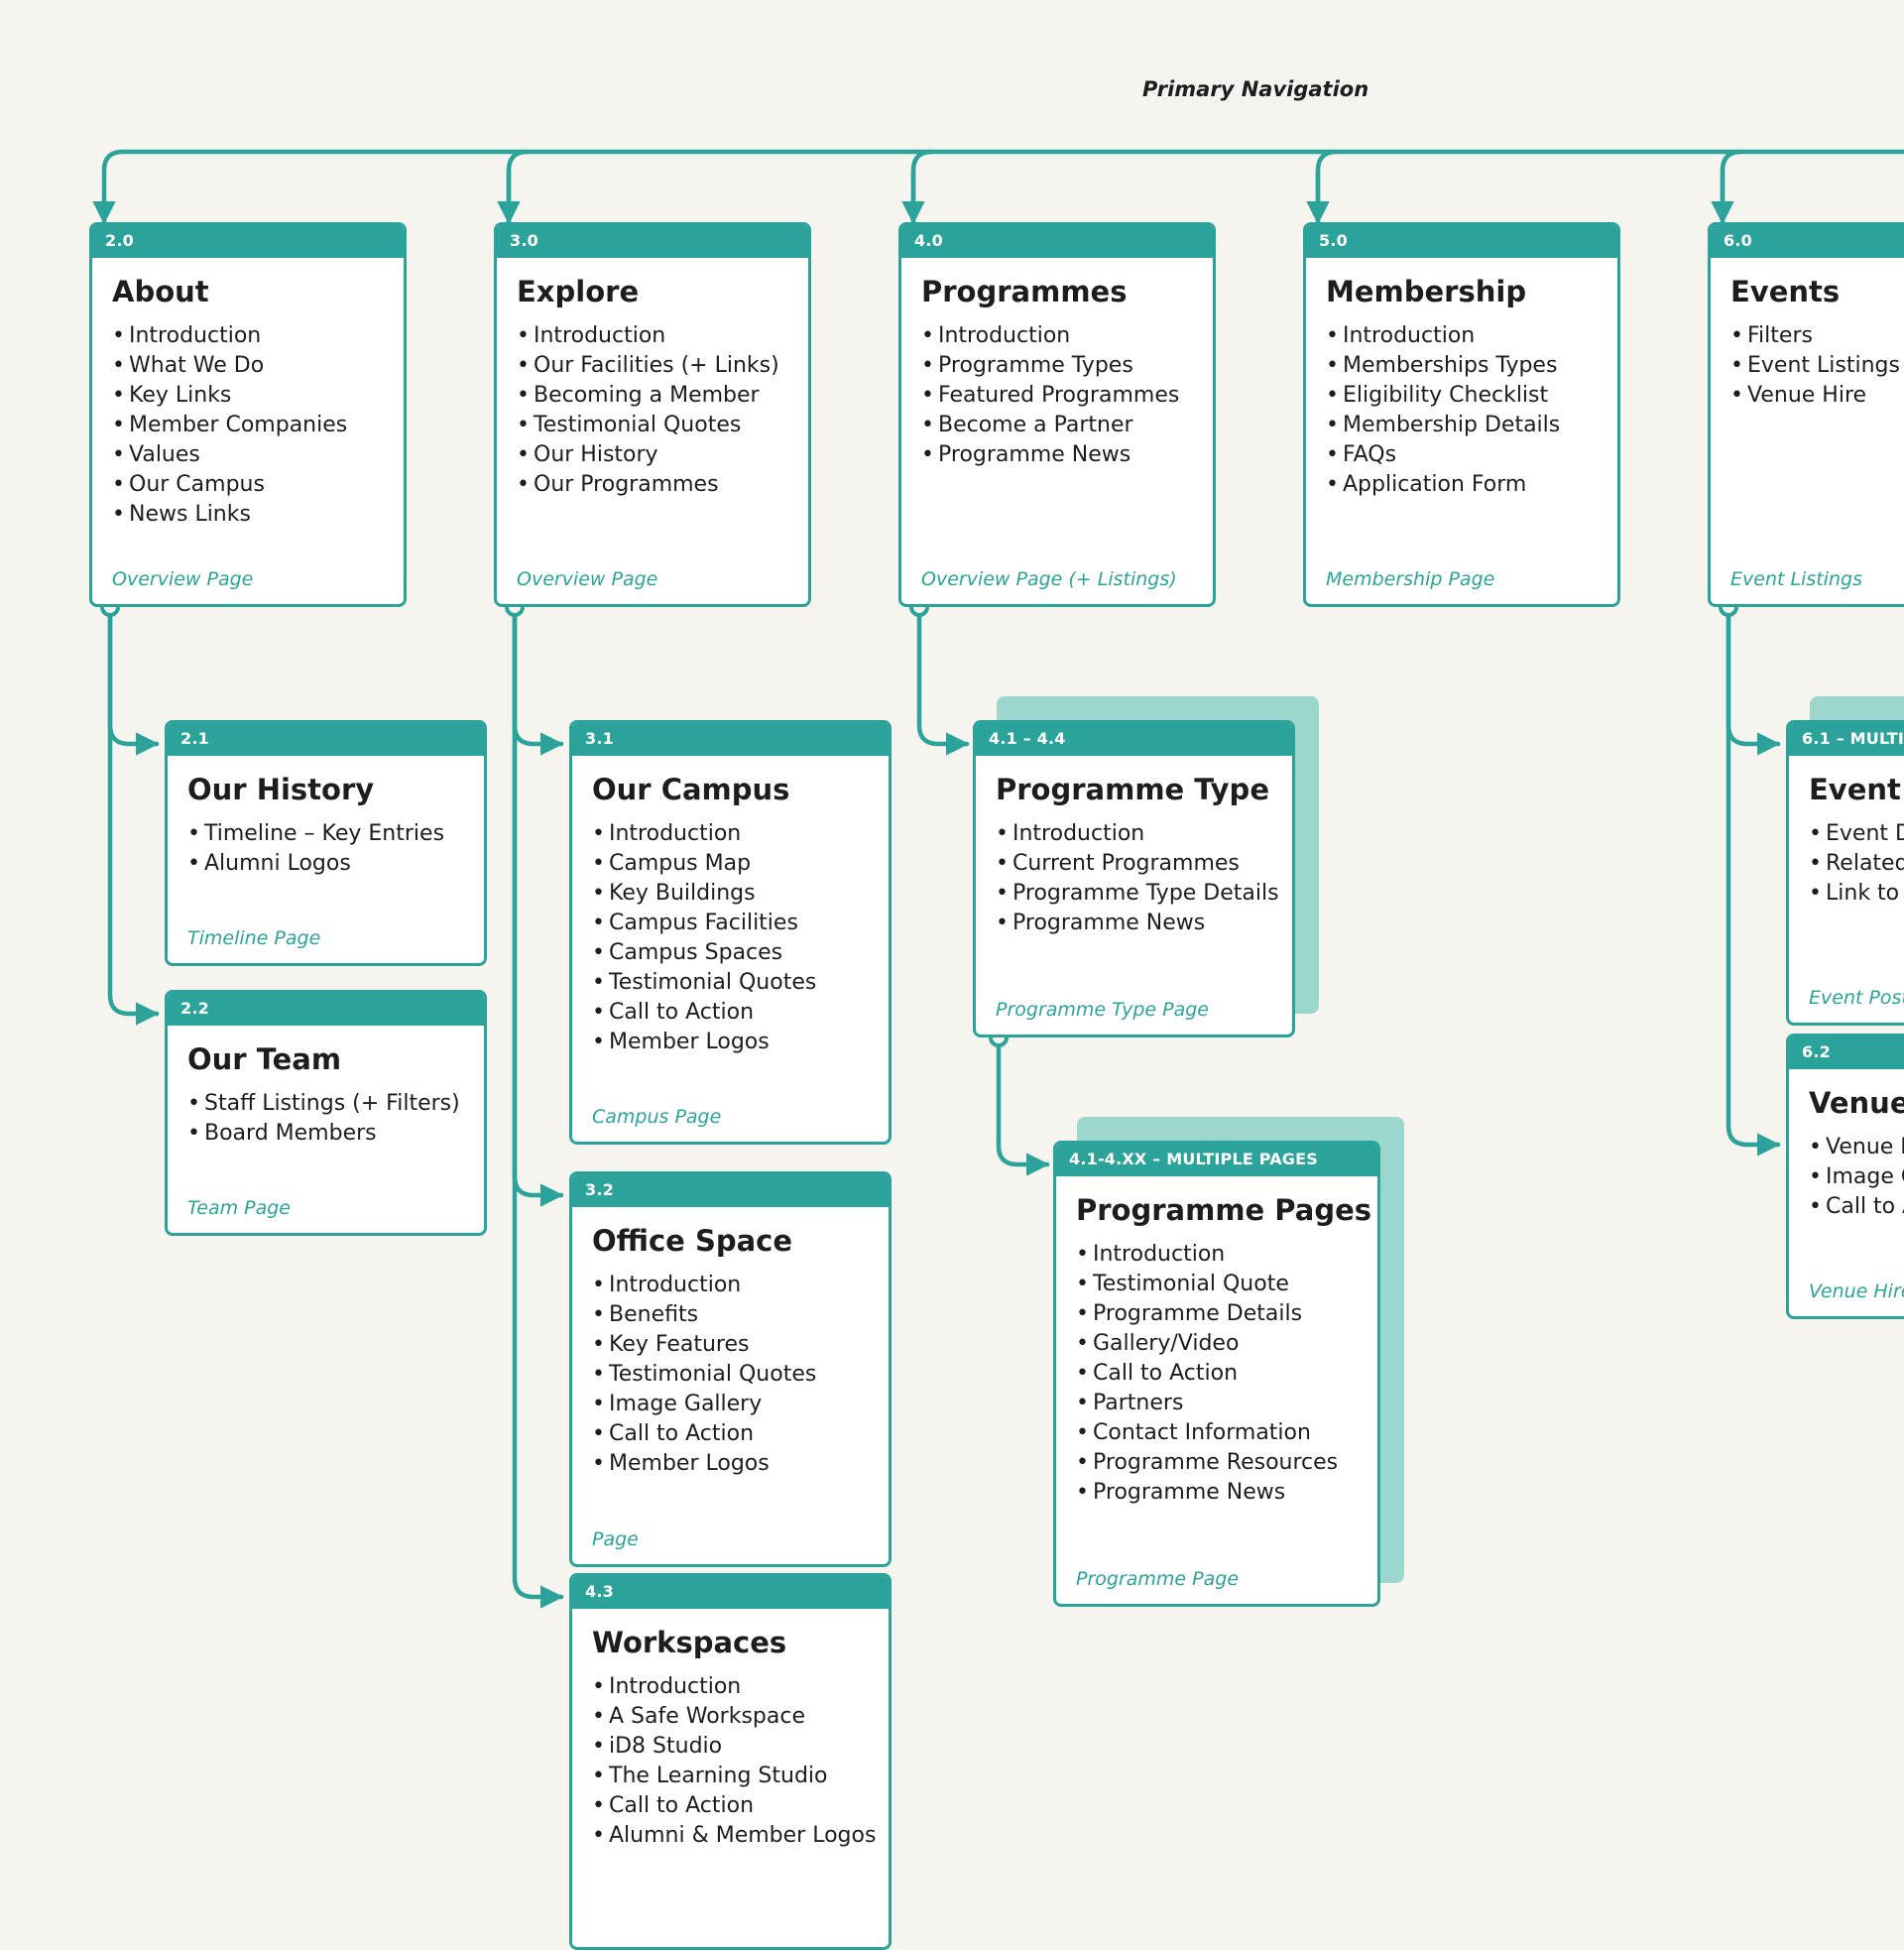  Describe the element at coordinates (730, 923) in the screenshot. I see `card-list-item: Campus Facilities` at that location.